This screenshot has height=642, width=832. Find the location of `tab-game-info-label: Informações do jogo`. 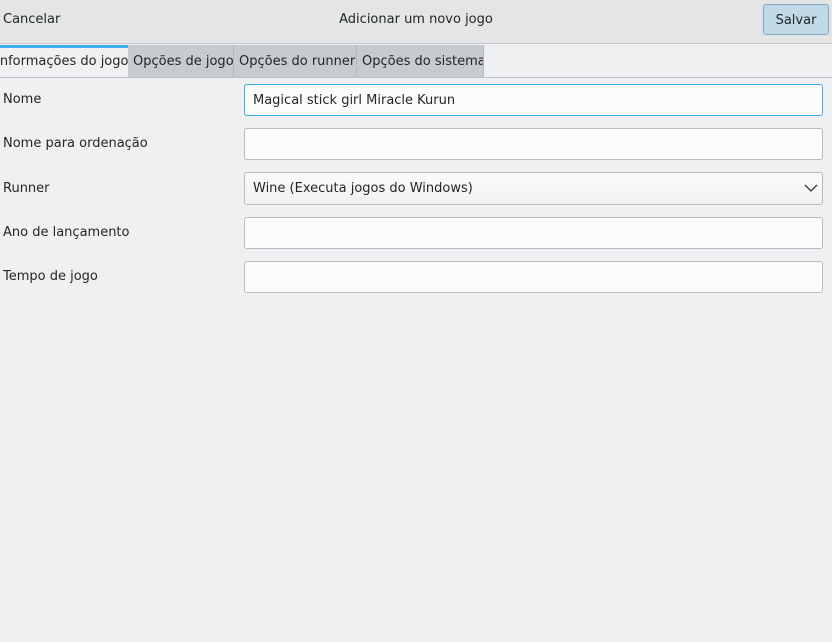

tab-game-info-label: Informações do jogo is located at coordinates (64, 61).